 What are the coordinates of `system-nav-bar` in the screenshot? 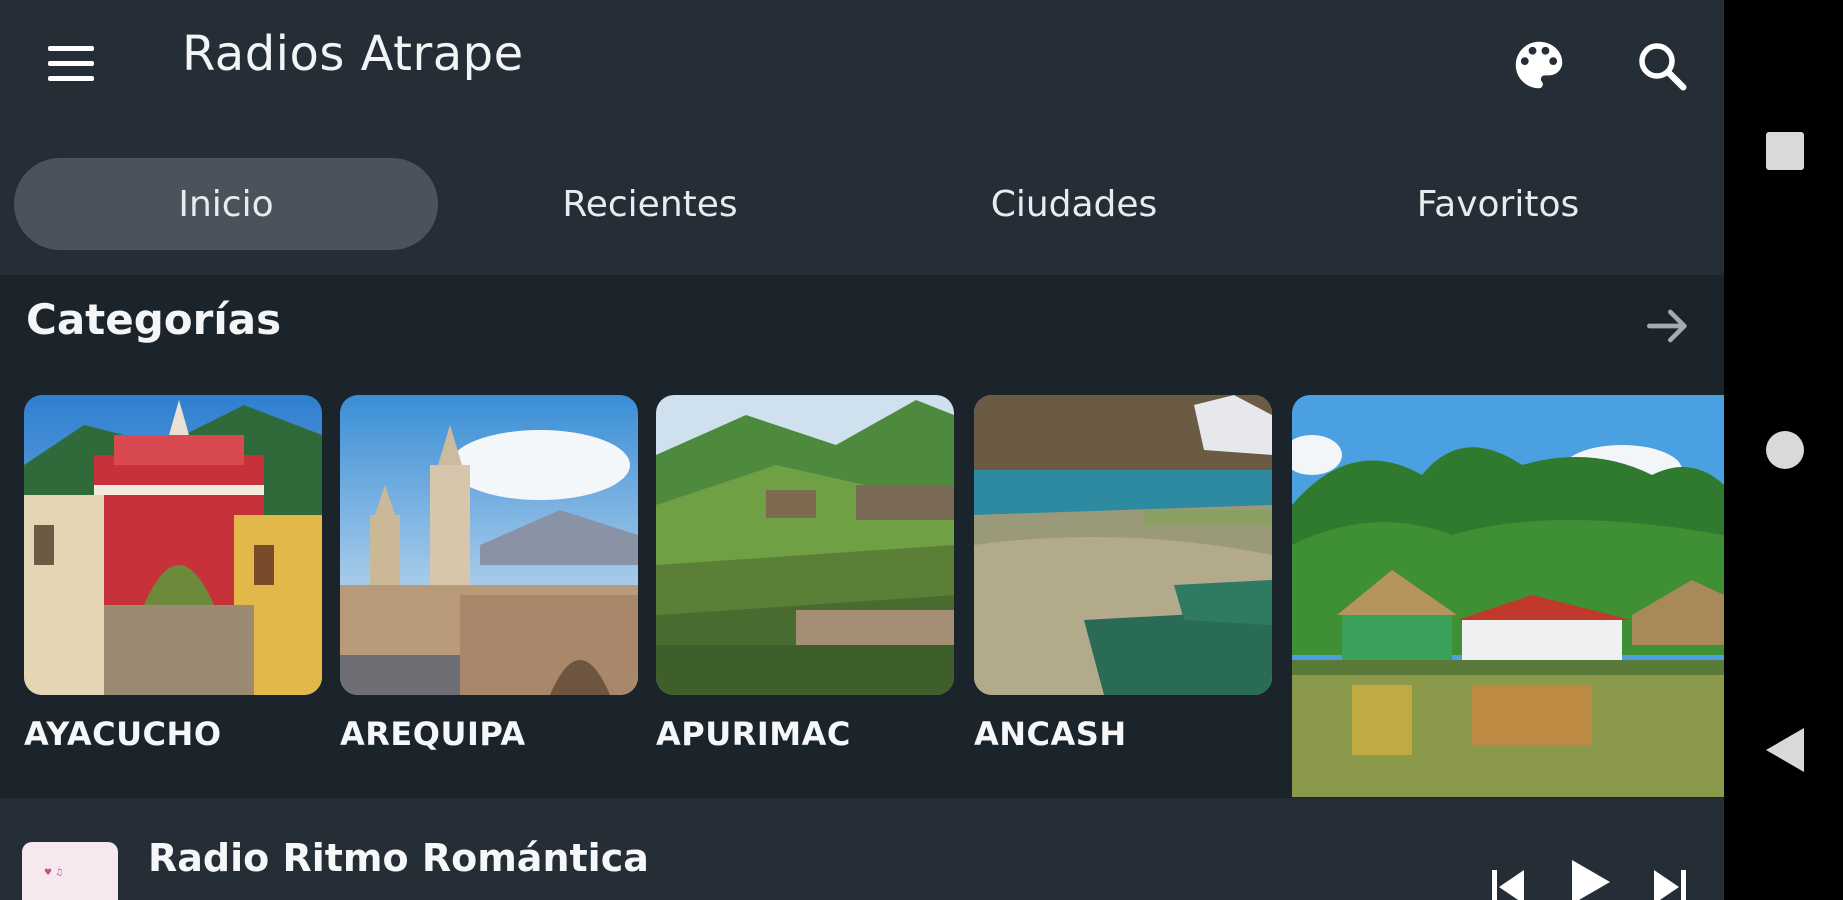 It's located at (1783, 450).